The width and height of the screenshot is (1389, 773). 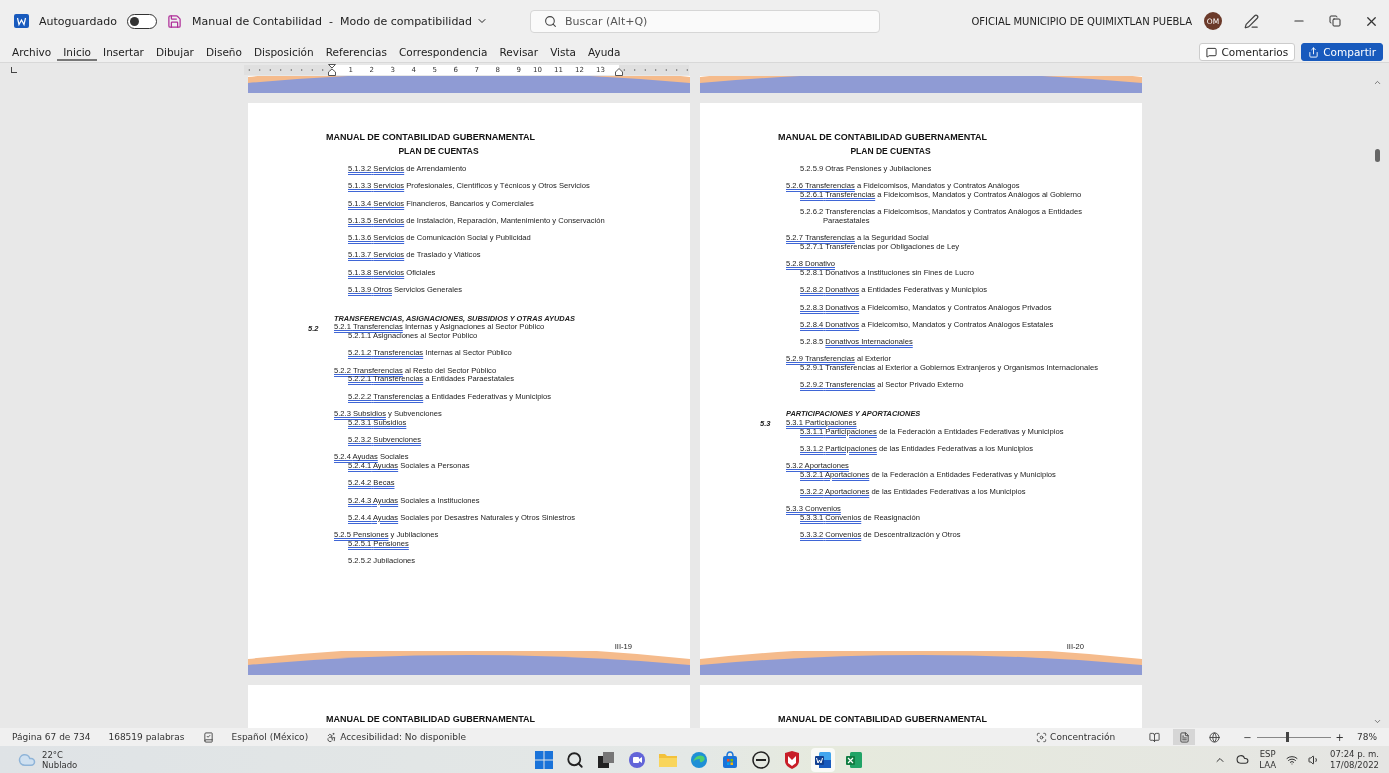 What do you see at coordinates (53, 754) in the screenshot?
I see `temperature: 22°C` at bounding box center [53, 754].